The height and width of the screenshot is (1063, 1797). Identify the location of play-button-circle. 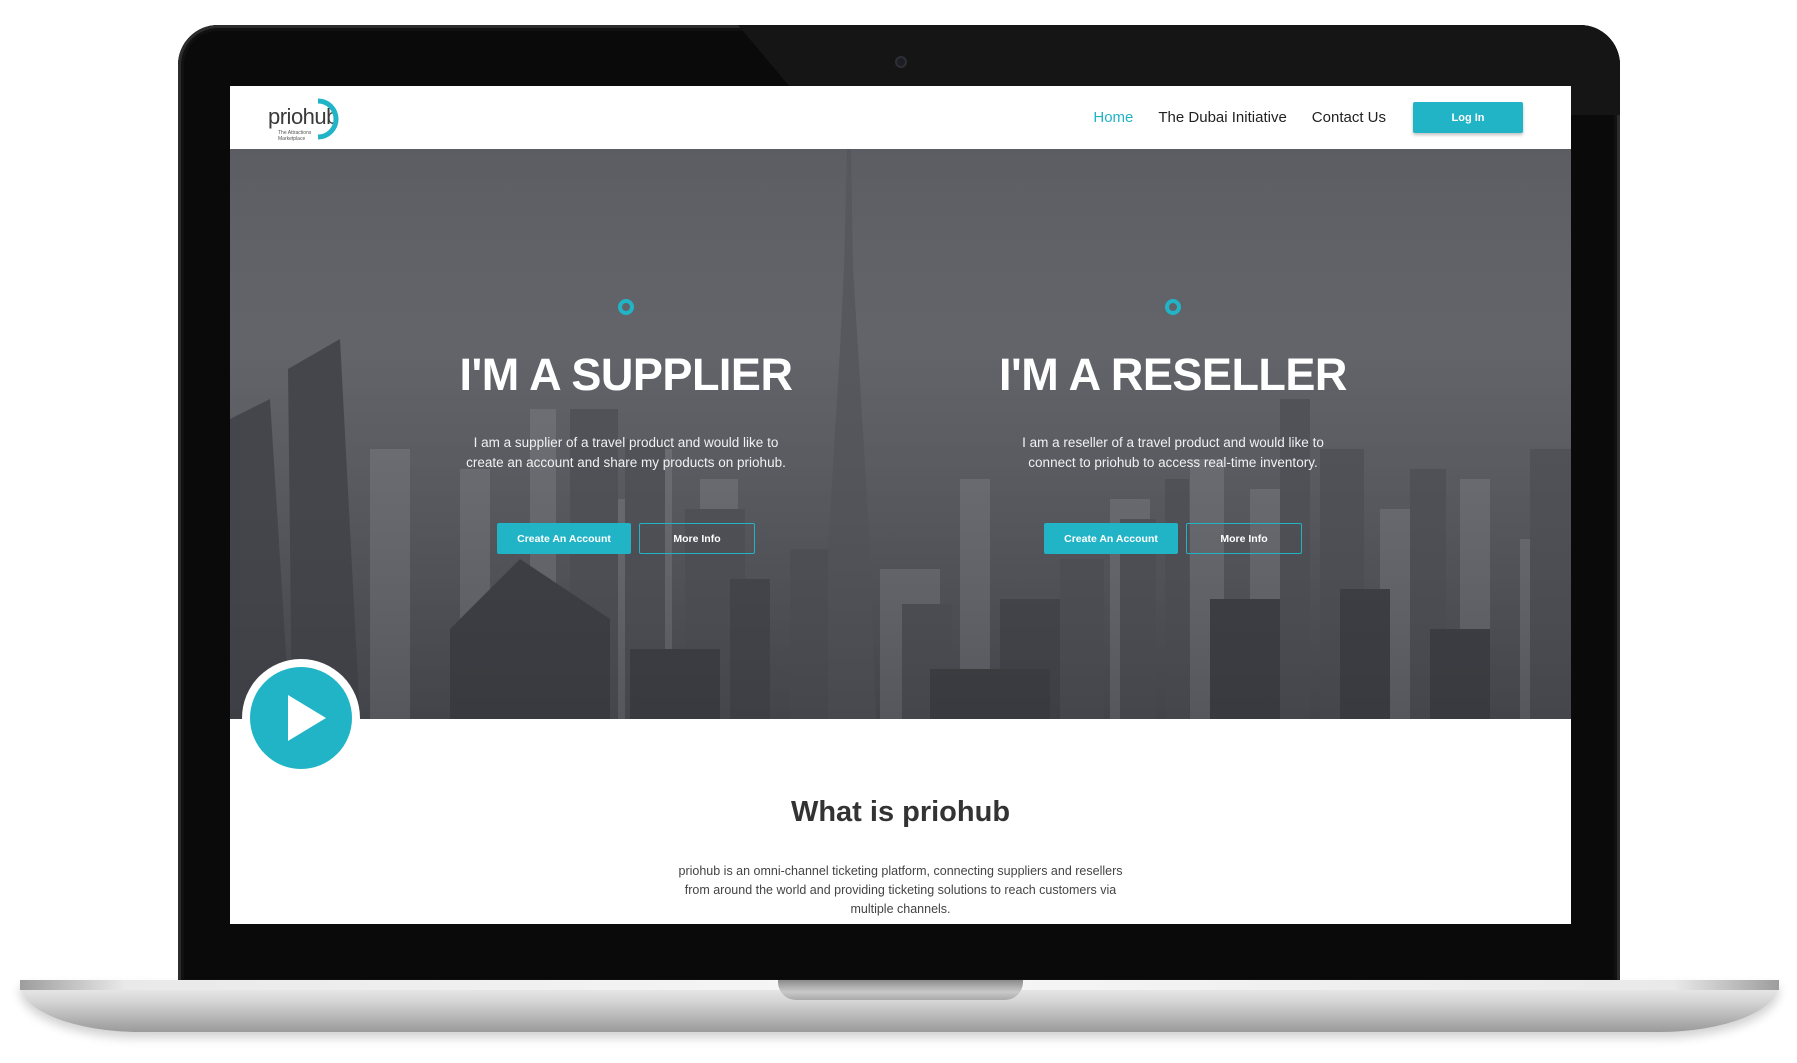
(301, 718).